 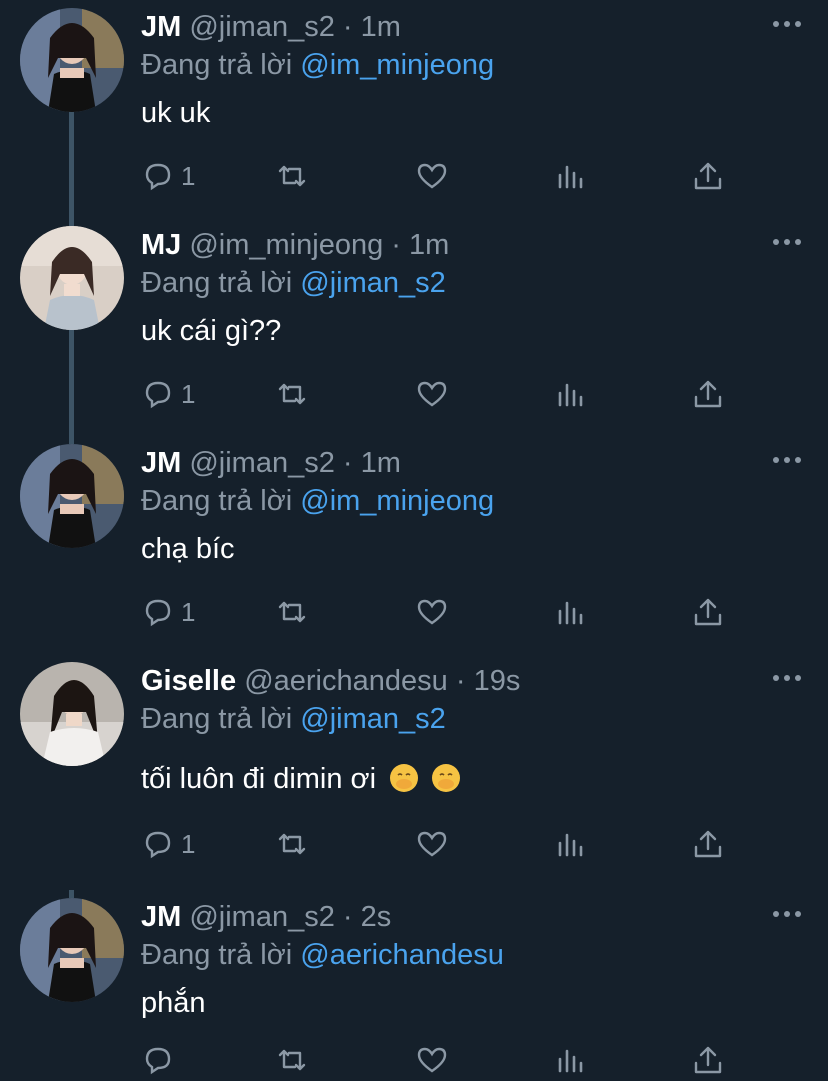 I want to click on tweet-header: JM @jiman_s2 · 2s, so click(x=266, y=917).